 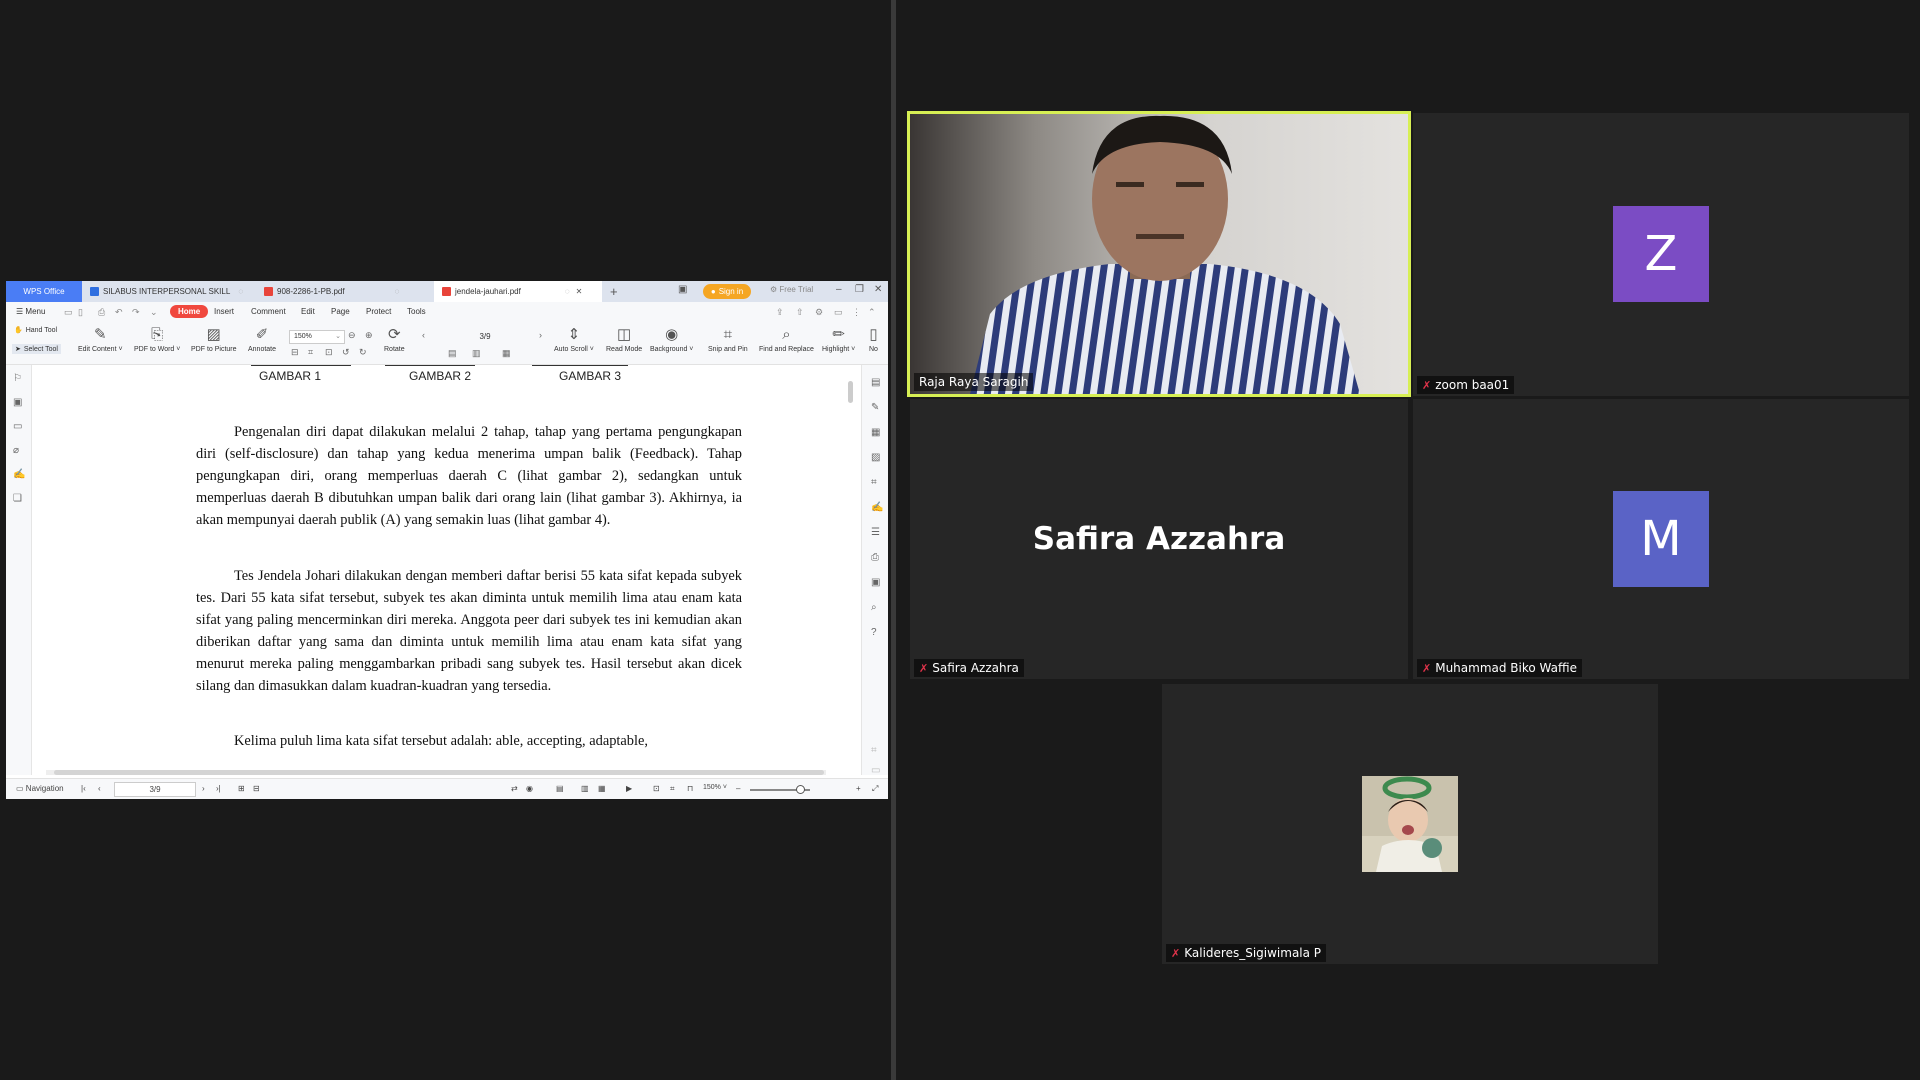 I want to click on tab-wps-office: WPS Office, so click(x=44, y=291).